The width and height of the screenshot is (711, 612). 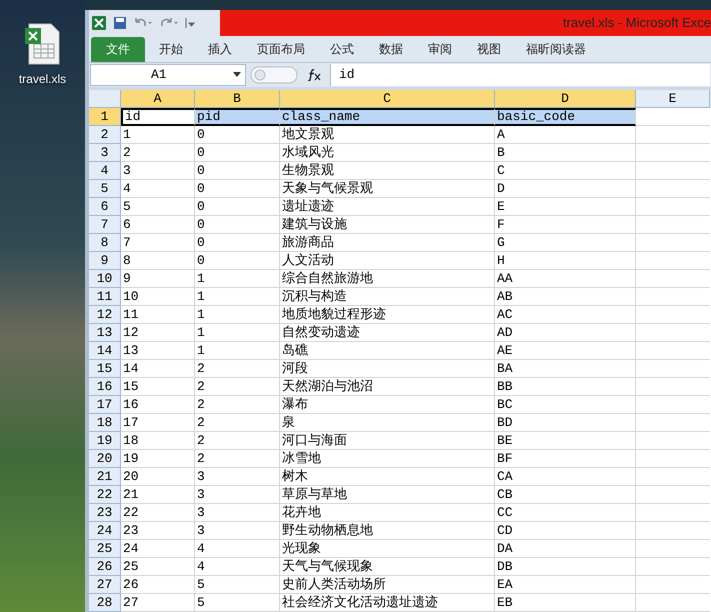 What do you see at coordinates (387, 297) in the screenshot?
I see `table-cell: 沉积与构造` at bounding box center [387, 297].